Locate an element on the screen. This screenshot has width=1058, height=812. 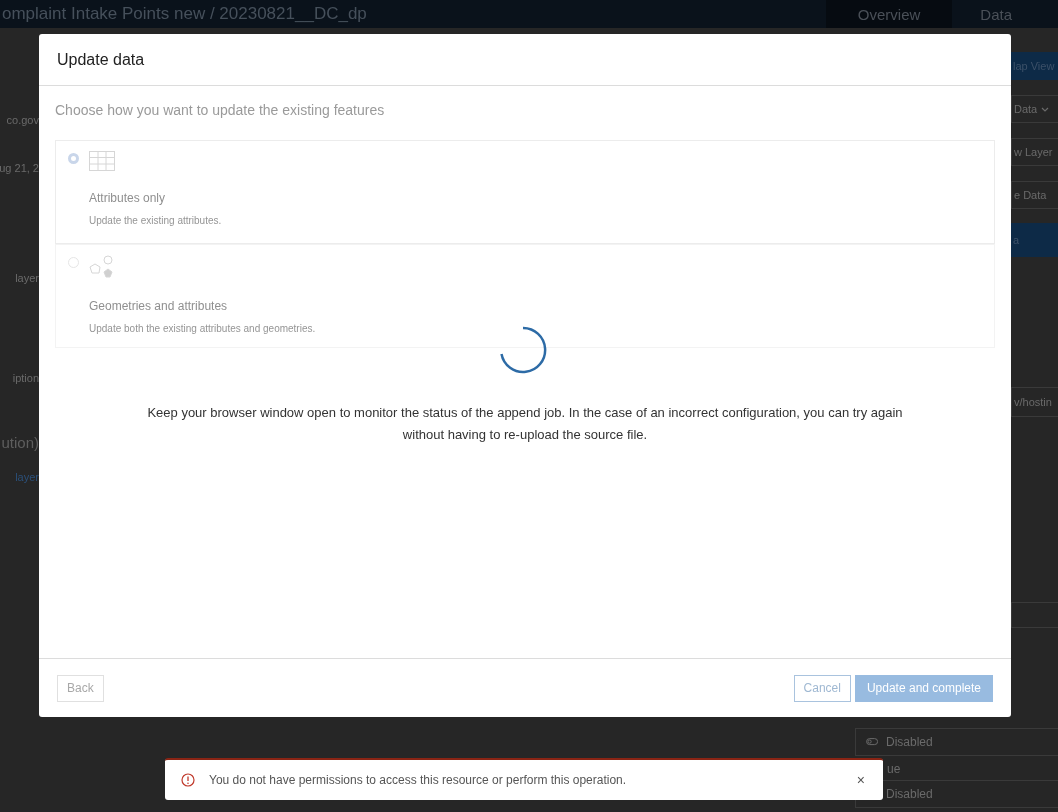
option-title: Geometries and attributes is located at coordinates (159, 306).